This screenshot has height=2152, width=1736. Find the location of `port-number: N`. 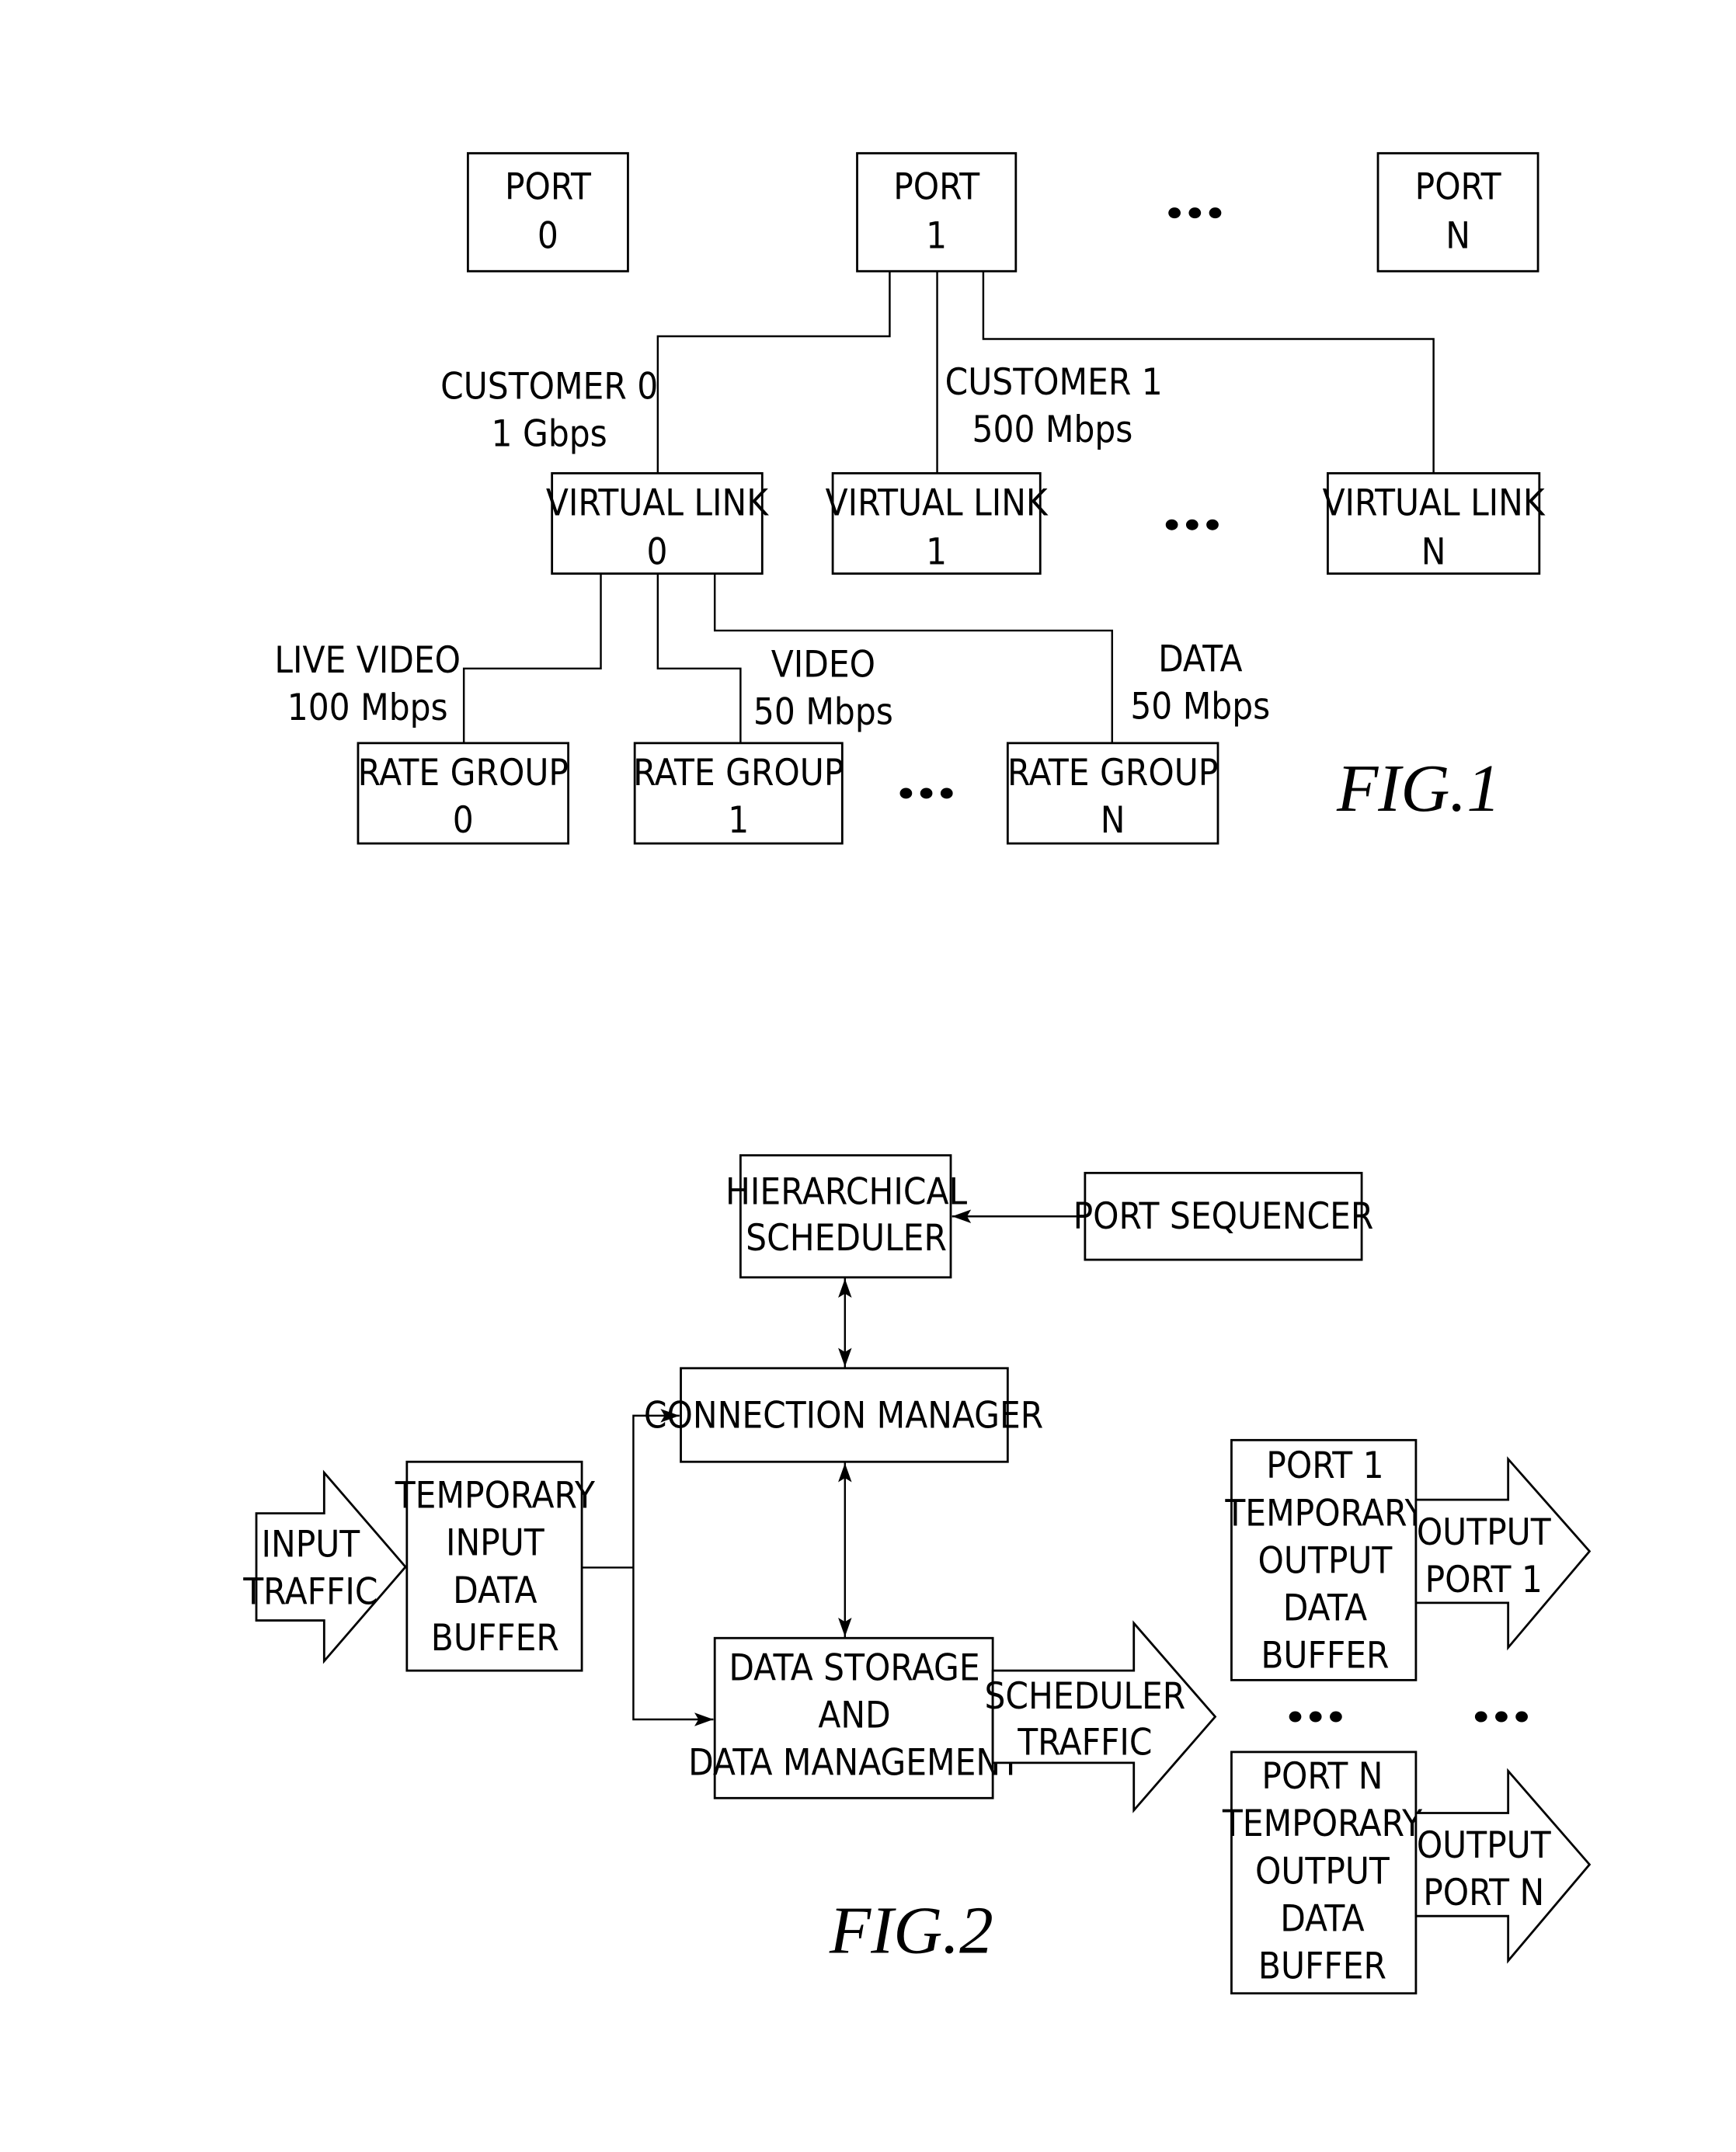

port-number: N is located at coordinates (1458, 236).